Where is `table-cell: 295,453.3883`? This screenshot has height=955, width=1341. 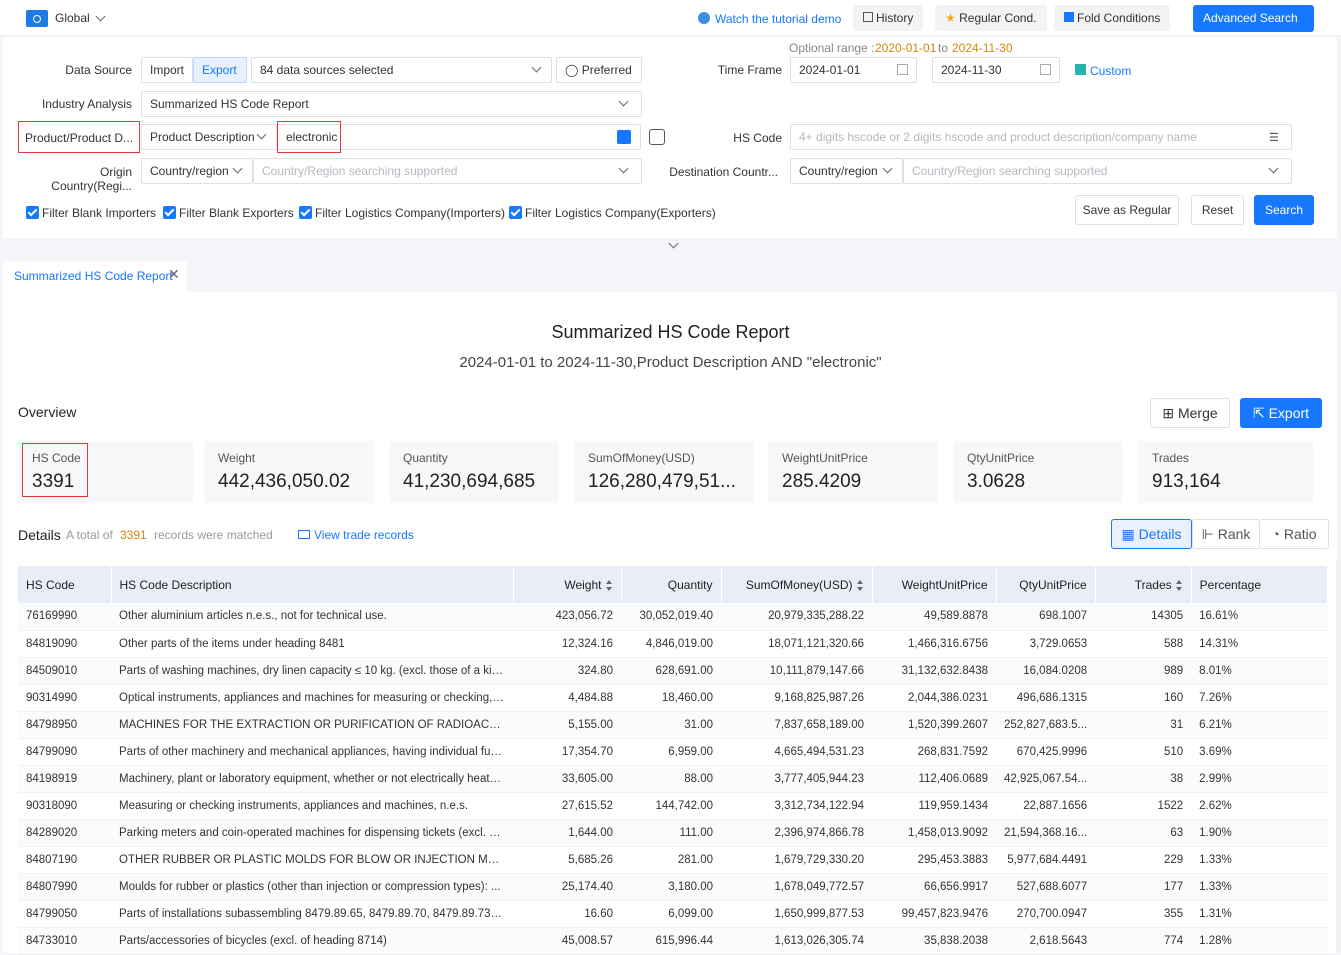 table-cell: 295,453.3883 is located at coordinates (934, 860).